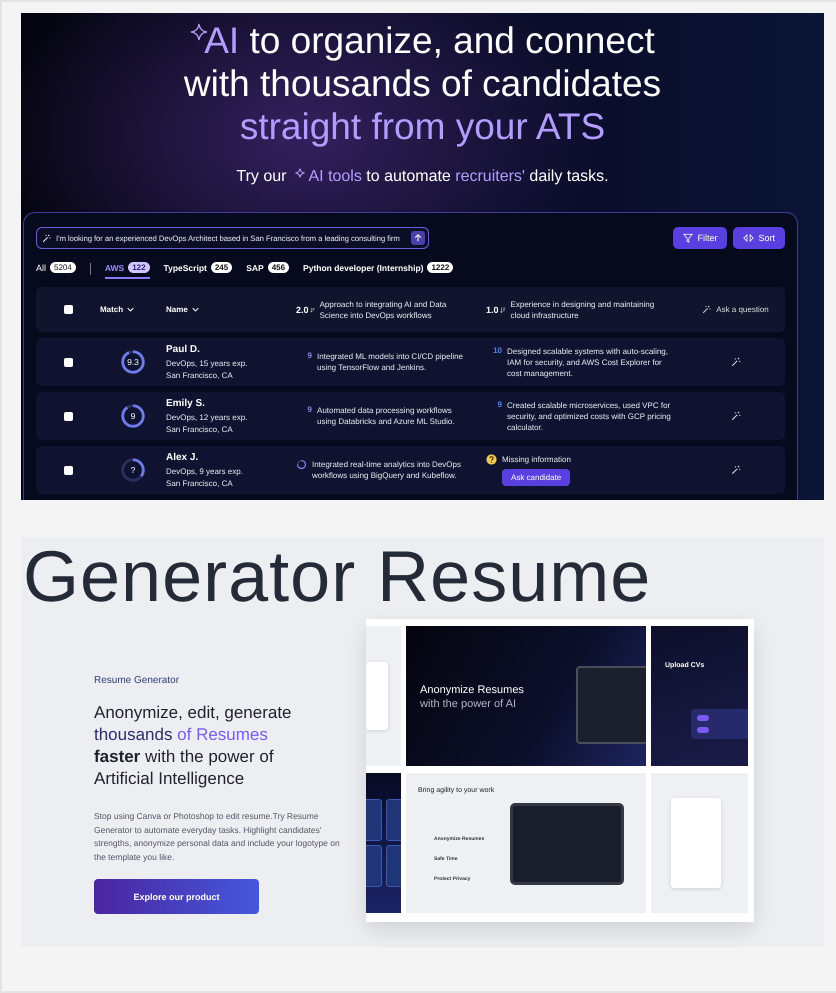  I want to click on showcase-description: Stop using Canva or Photoshop to edit resume.Try Resume Generator to automate everyday tasks. Highlight candidates' strengths, anonymize personal data and include your logotype on the template you like., so click(217, 837).